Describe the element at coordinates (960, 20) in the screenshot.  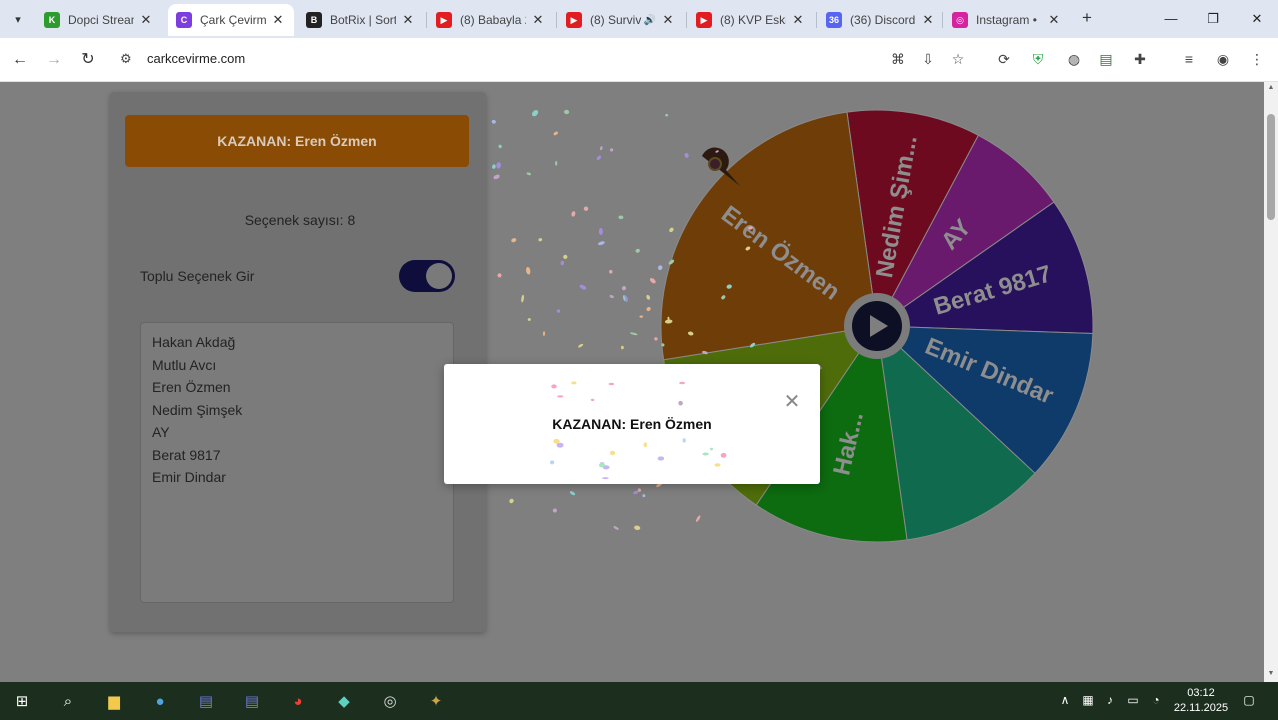
I see `tab-favicon-icon: ◎` at that location.